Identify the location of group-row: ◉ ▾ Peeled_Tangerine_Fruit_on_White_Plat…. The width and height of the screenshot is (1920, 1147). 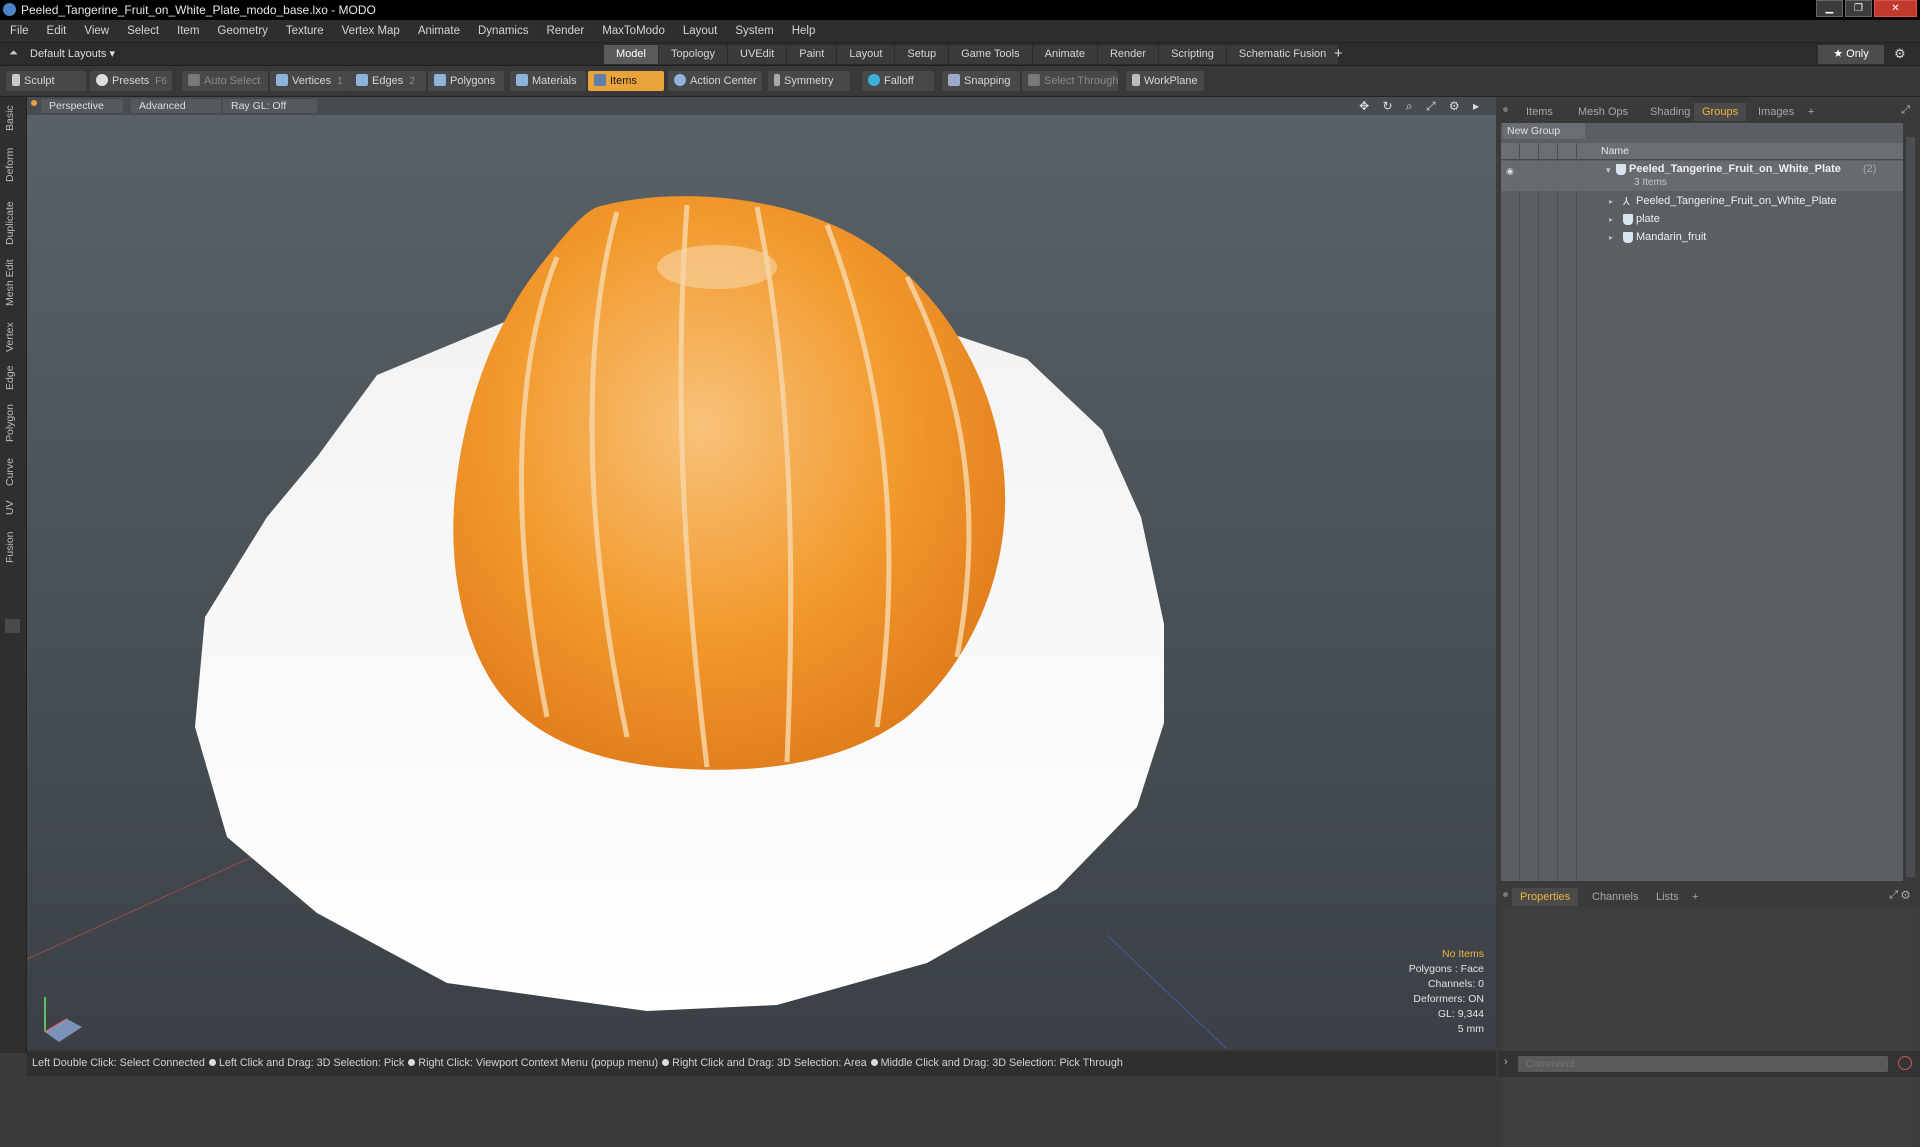
(1702, 176).